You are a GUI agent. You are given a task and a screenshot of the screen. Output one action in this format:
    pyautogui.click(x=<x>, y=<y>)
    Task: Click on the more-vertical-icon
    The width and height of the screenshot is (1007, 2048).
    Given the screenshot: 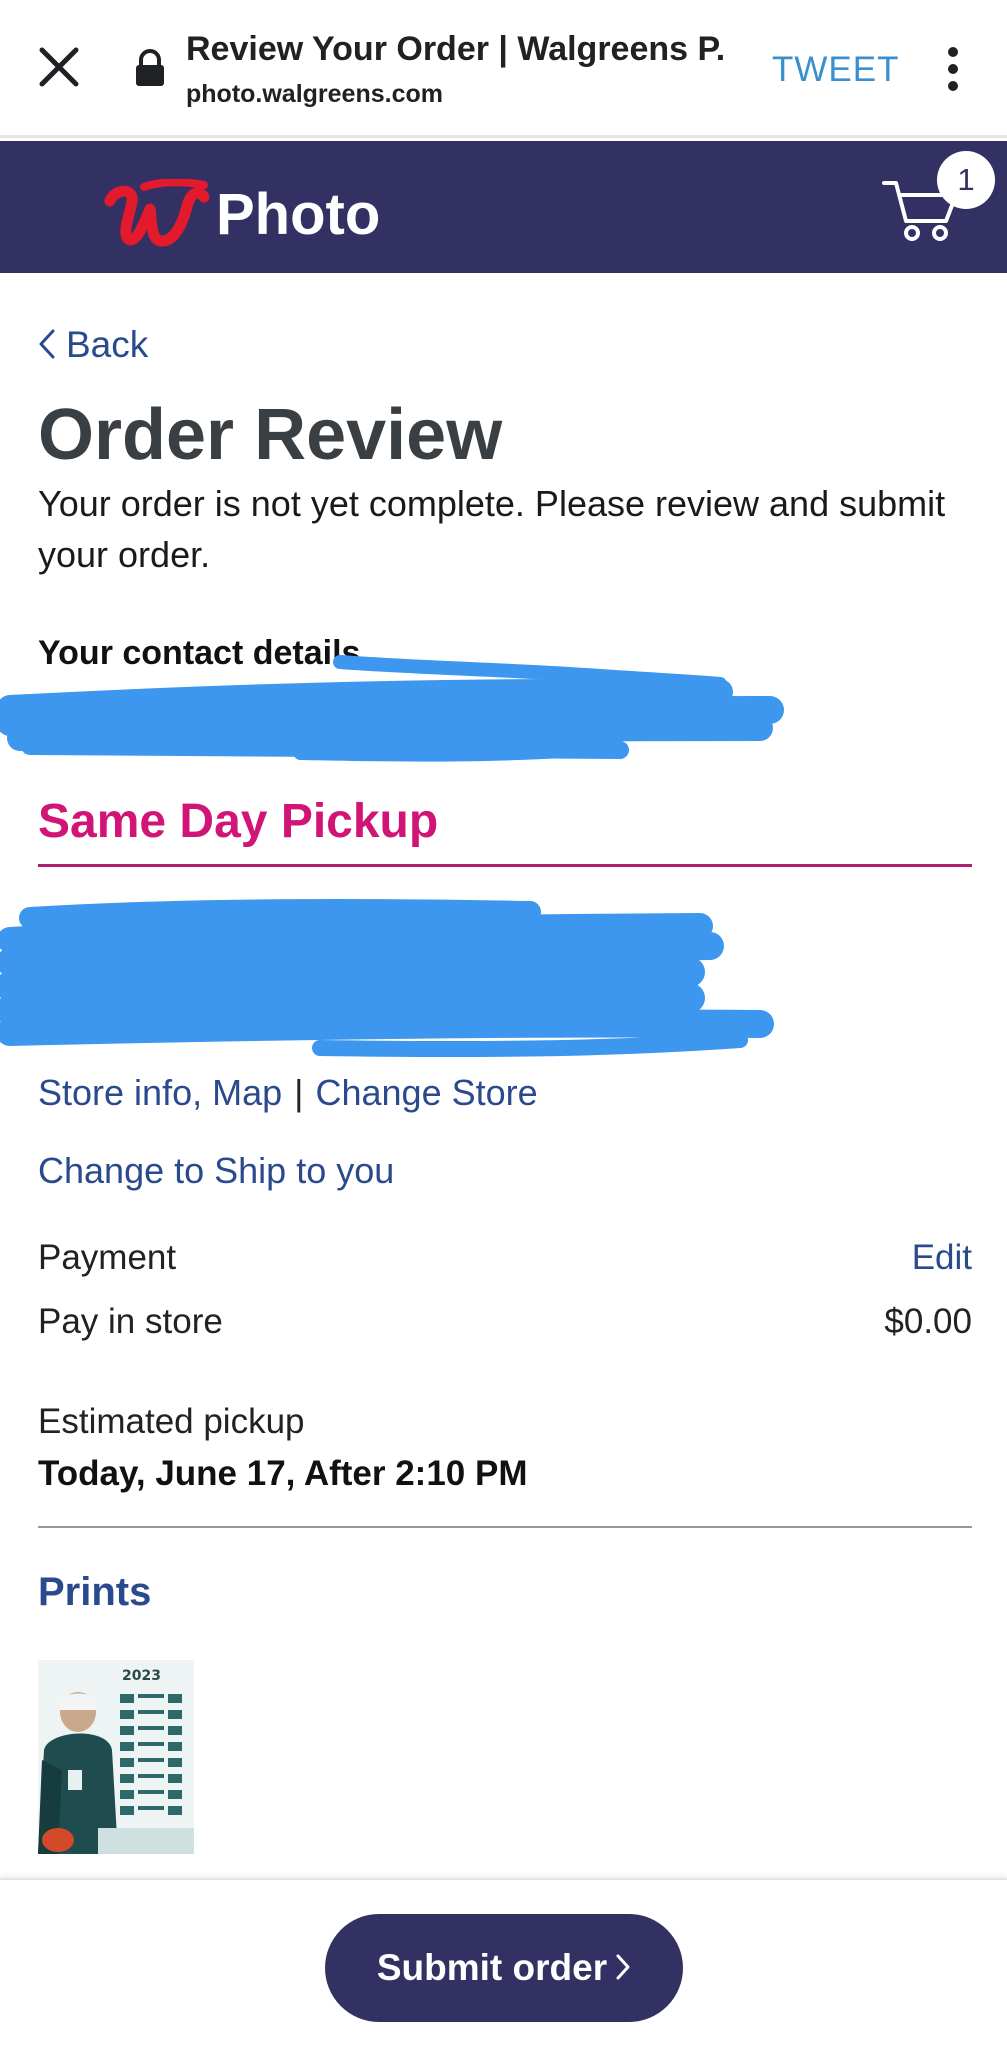 What is the action you would take?
    pyautogui.click(x=953, y=69)
    